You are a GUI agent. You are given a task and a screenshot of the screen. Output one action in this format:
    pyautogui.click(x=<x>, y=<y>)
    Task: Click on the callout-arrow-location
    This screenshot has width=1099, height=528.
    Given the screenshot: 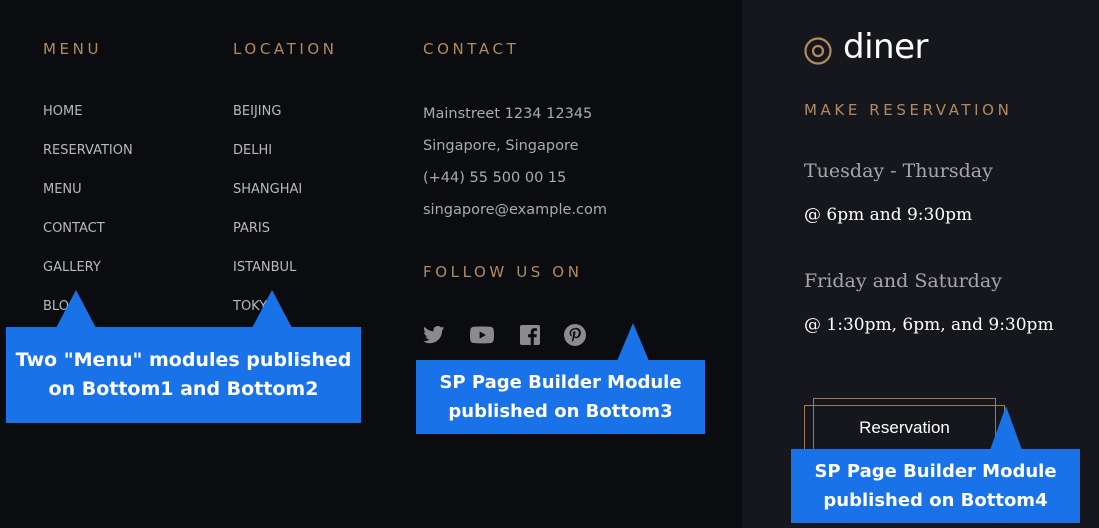 What is the action you would take?
    pyautogui.click(x=272, y=309)
    